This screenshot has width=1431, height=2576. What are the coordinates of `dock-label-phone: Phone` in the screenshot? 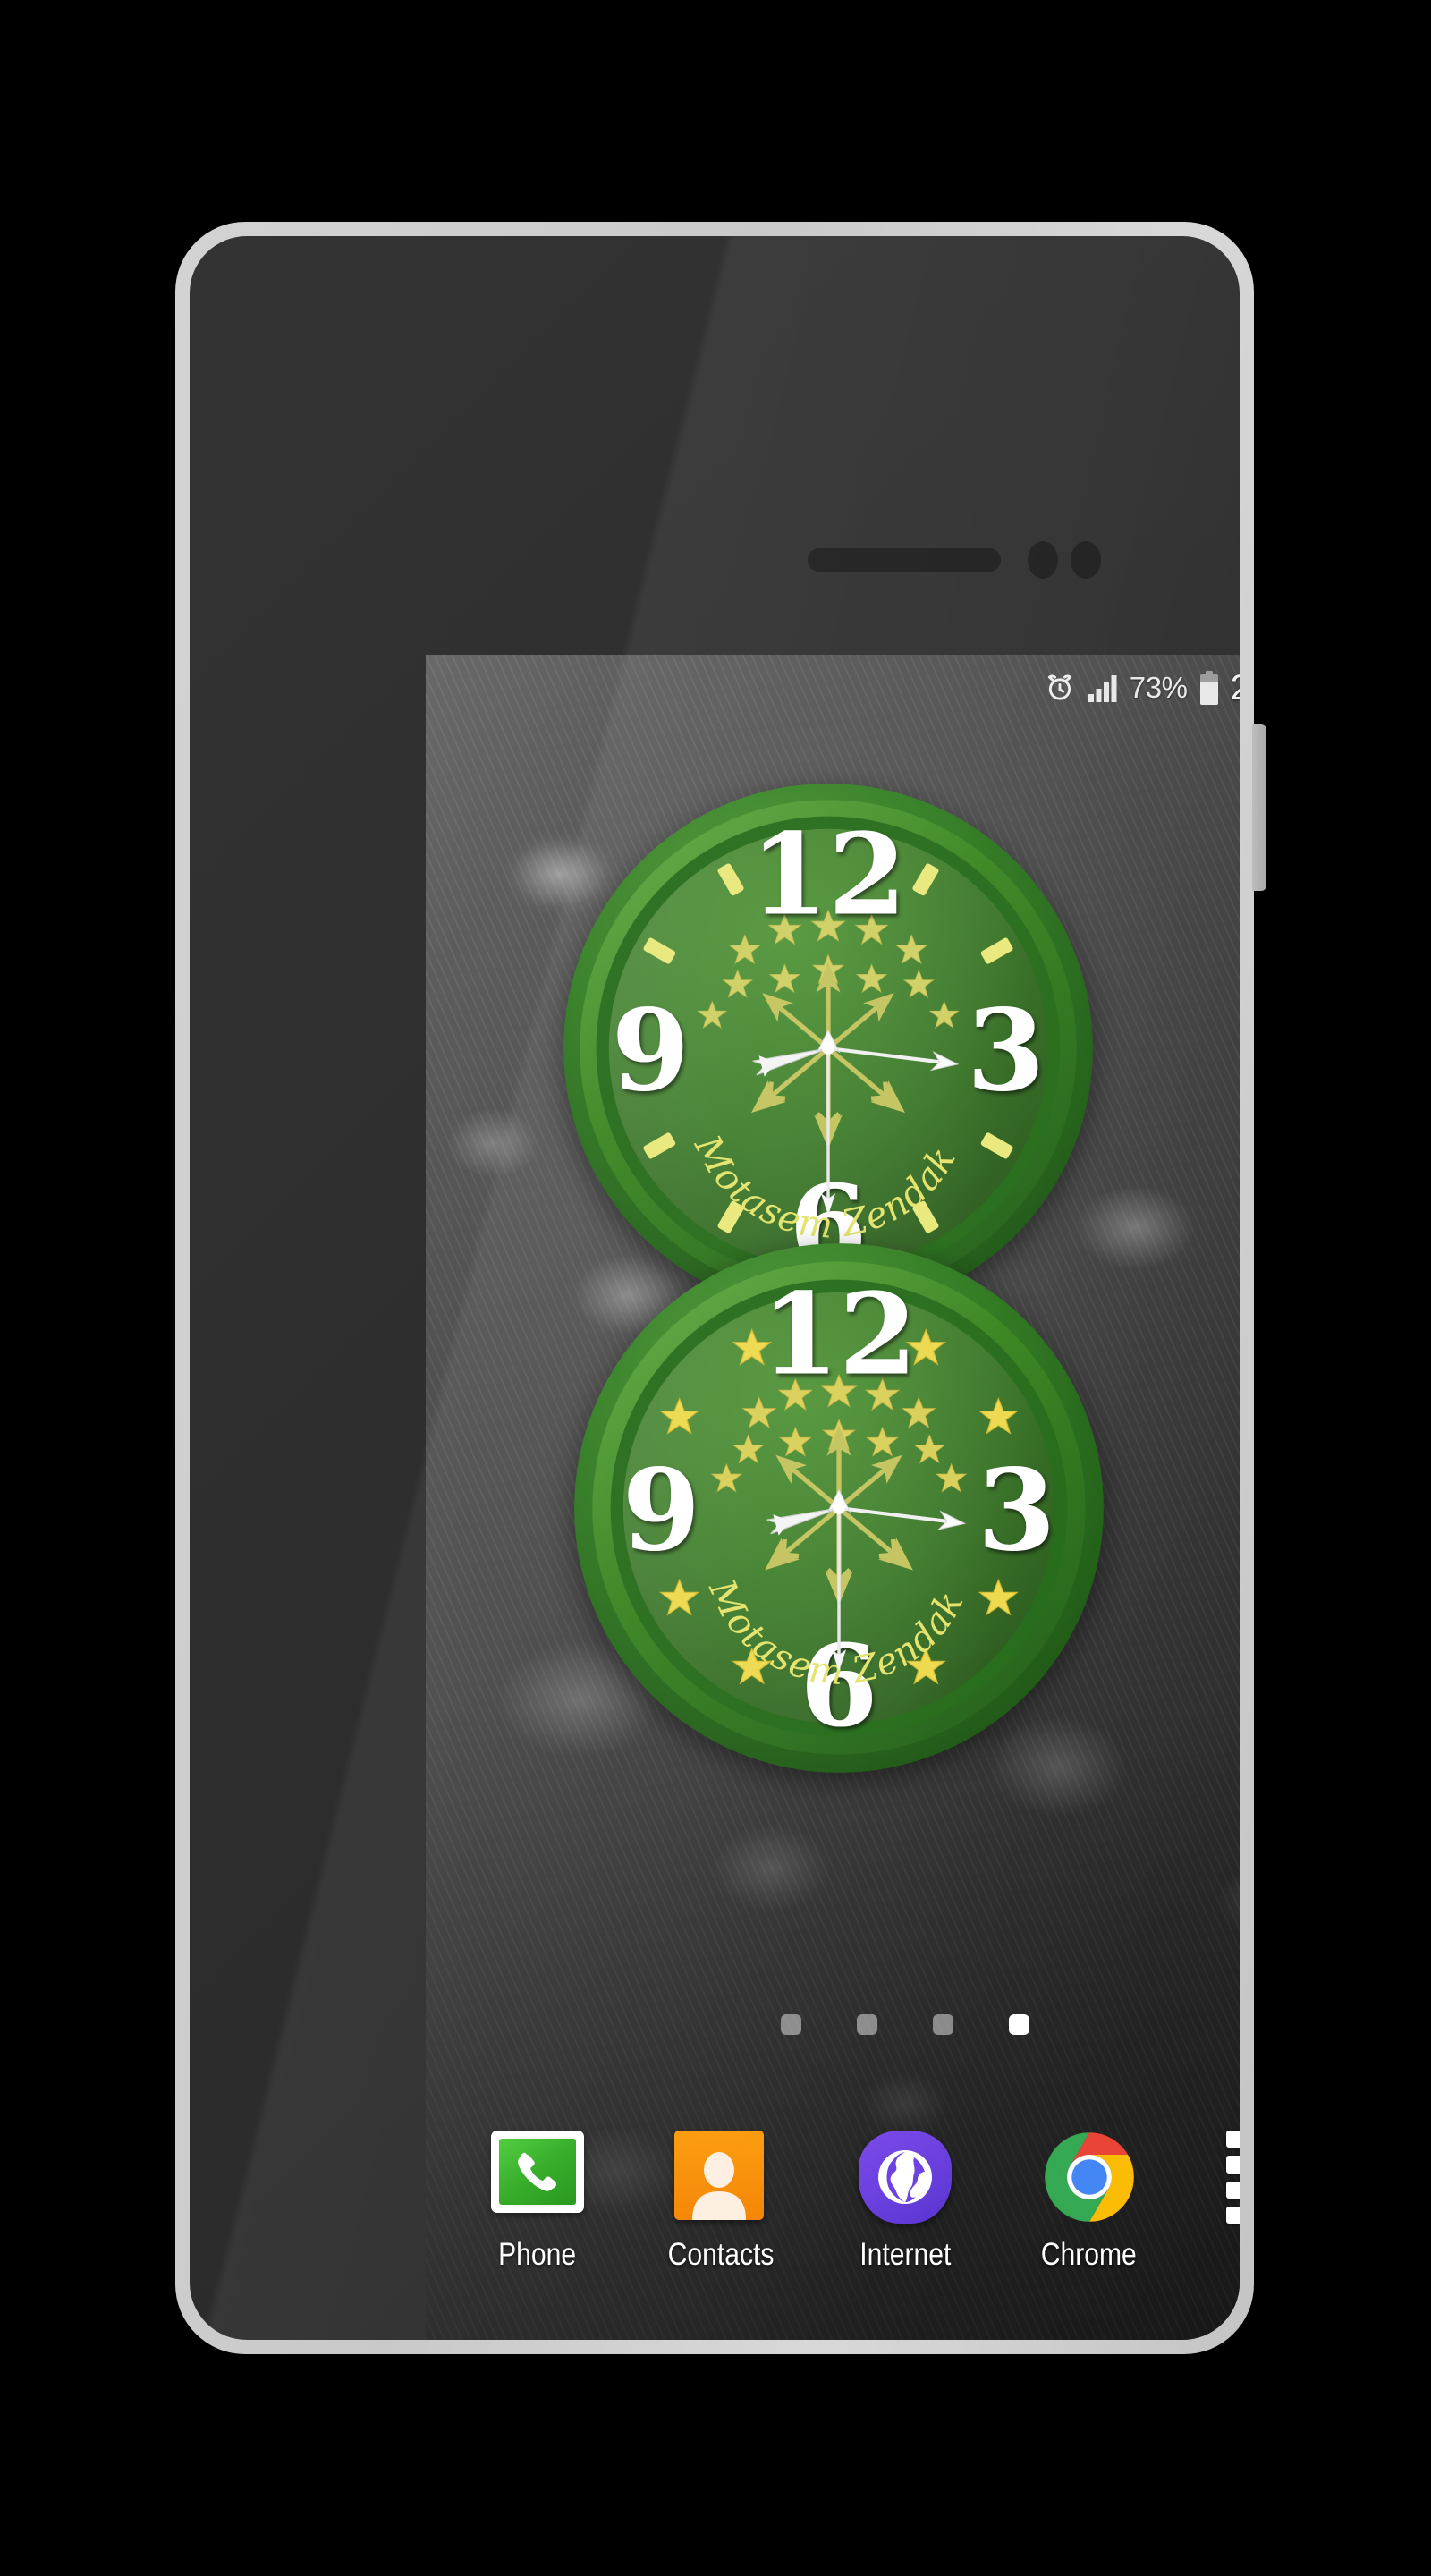 It's located at (538, 2254).